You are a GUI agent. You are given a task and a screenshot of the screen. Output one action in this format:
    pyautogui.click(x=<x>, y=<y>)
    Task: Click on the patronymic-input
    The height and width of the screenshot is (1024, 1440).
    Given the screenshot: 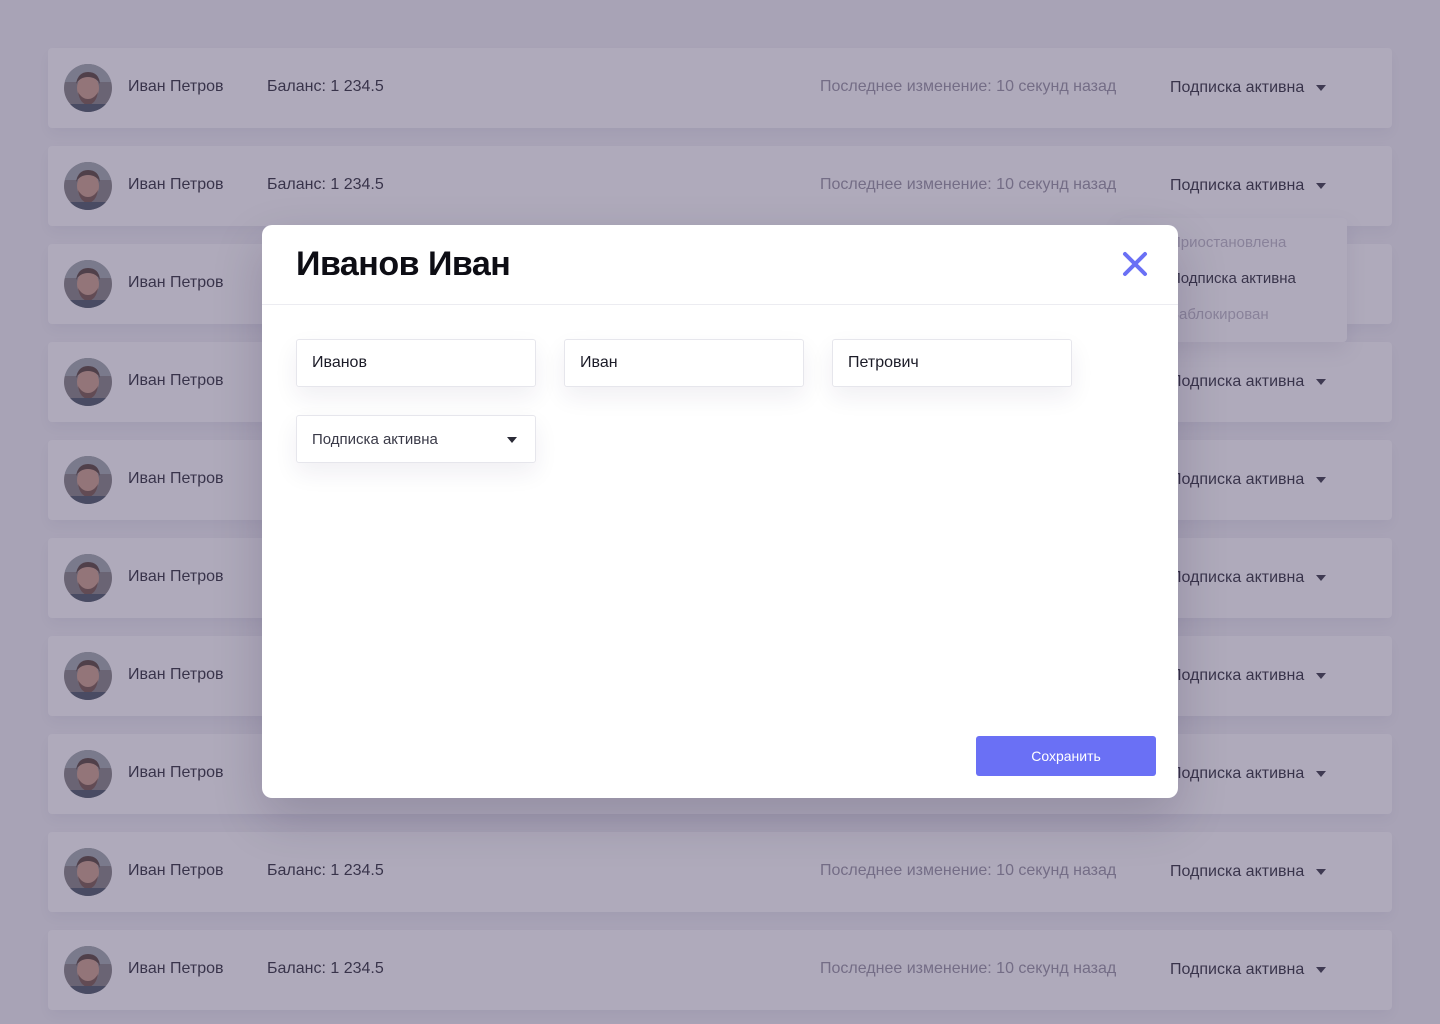 What is the action you would take?
    pyautogui.click(x=952, y=363)
    